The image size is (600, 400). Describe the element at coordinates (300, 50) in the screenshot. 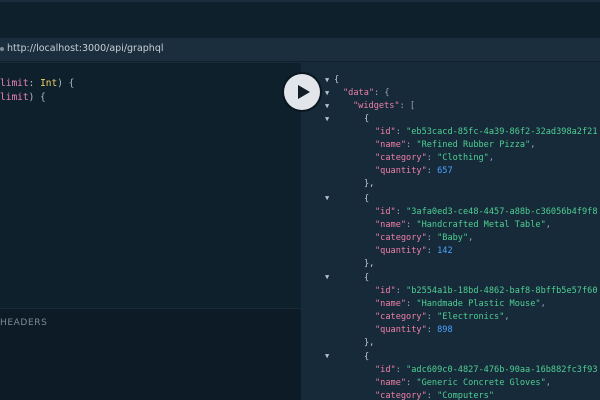

I see `url-bar: http://localhost:3000/api/graphql` at that location.